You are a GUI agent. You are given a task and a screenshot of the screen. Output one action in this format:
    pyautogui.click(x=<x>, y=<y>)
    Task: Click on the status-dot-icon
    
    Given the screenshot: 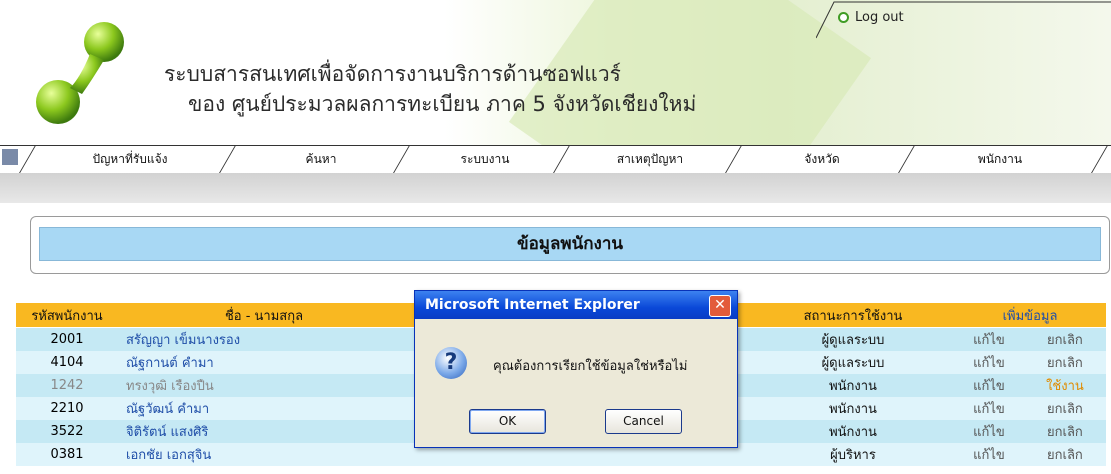 What is the action you would take?
    pyautogui.click(x=843, y=17)
    